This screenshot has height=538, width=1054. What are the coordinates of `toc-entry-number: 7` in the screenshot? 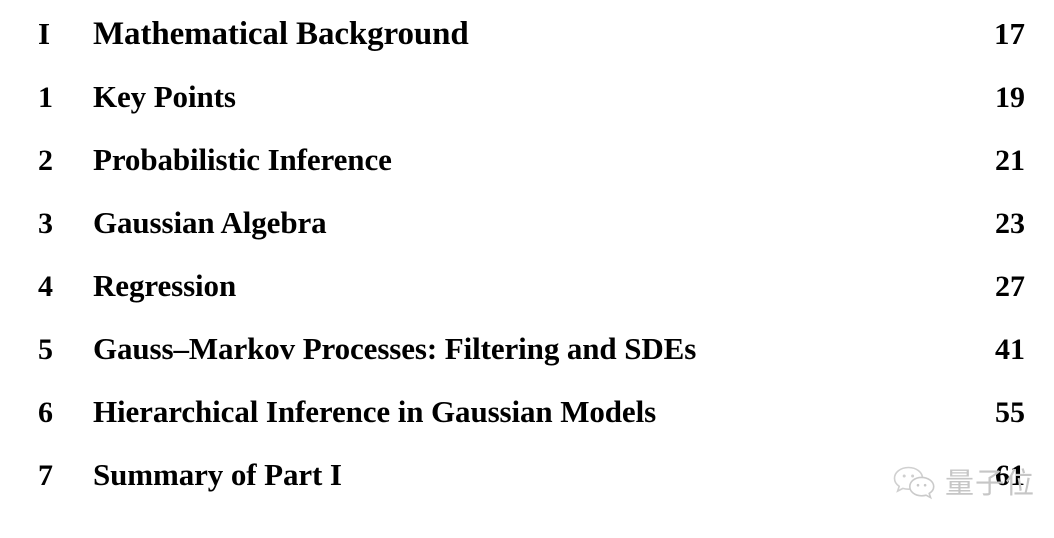 It's located at (46, 475).